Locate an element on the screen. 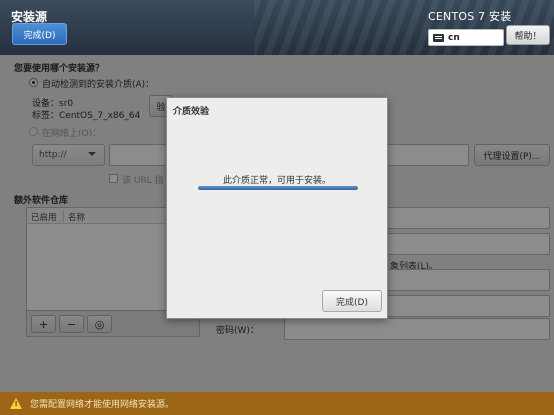 The width and height of the screenshot is (554, 415). warning-icon is located at coordinates (16, 403).